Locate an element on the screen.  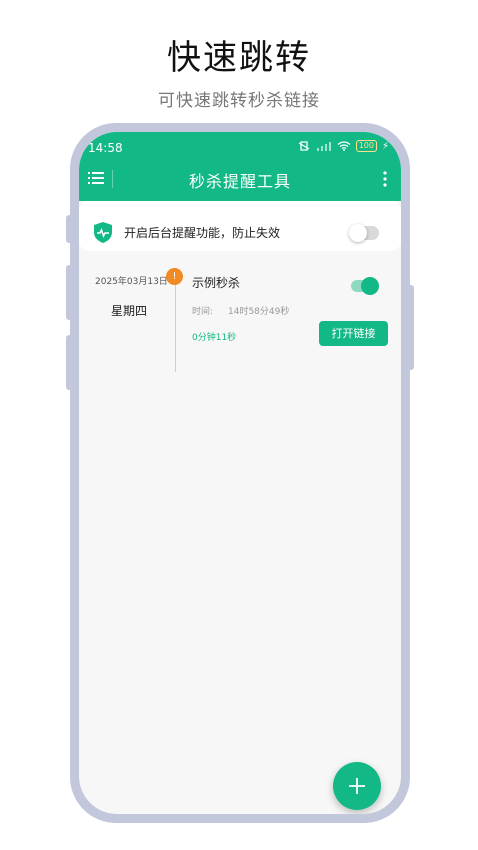
status-time: 14:58 is located at coordinates (105, 148).